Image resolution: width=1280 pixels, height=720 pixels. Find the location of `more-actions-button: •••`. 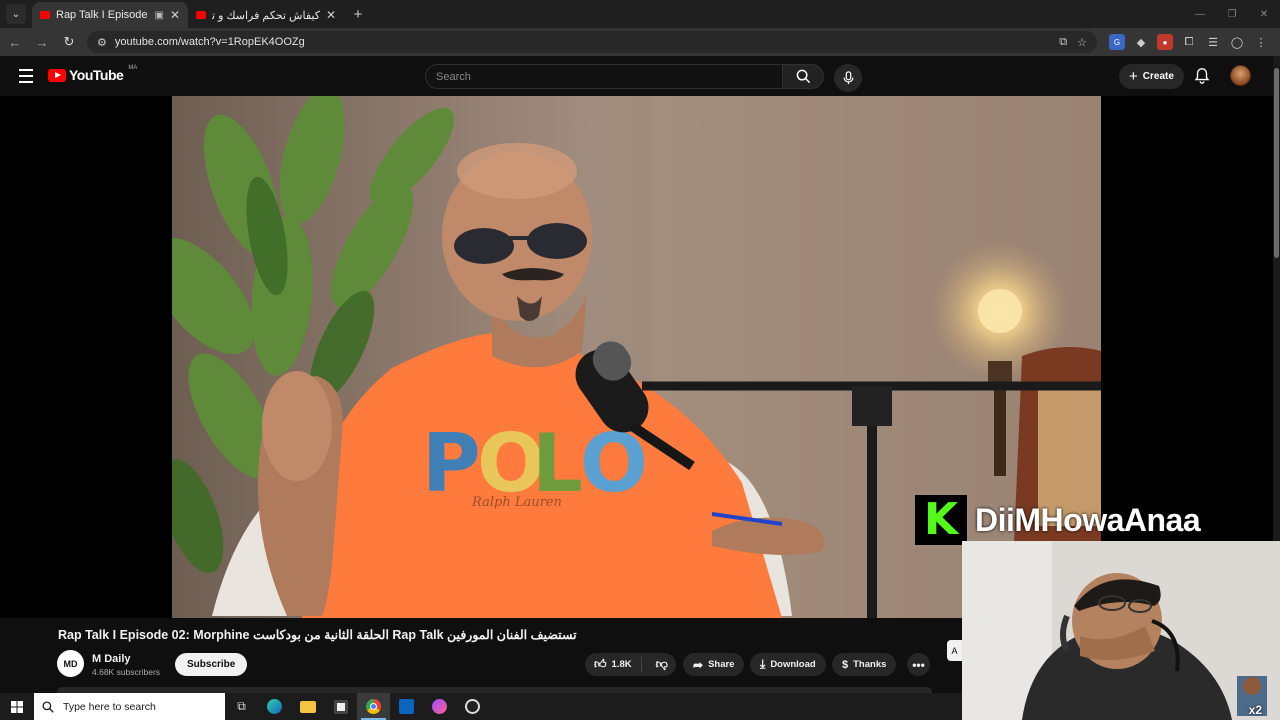

more-actions-button: ••• is located at coordinates (918, 664).